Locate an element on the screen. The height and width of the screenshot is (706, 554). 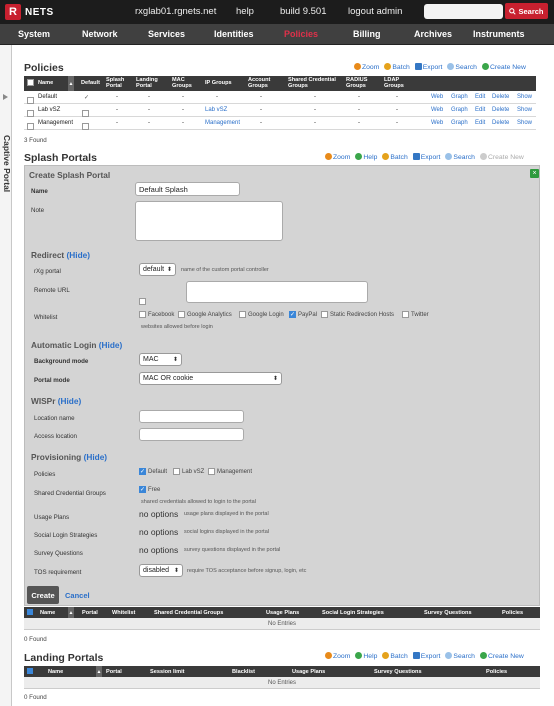
menu-archives: Archives is located at coordinates (433, 34).